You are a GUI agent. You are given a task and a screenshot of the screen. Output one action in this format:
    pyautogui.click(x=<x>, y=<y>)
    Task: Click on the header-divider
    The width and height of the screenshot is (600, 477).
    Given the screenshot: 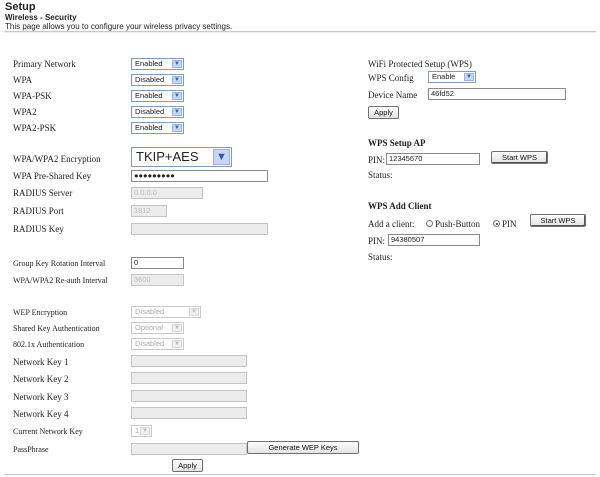 What is the action you would take?
    pyautogui.click(x=300, y=32)
    